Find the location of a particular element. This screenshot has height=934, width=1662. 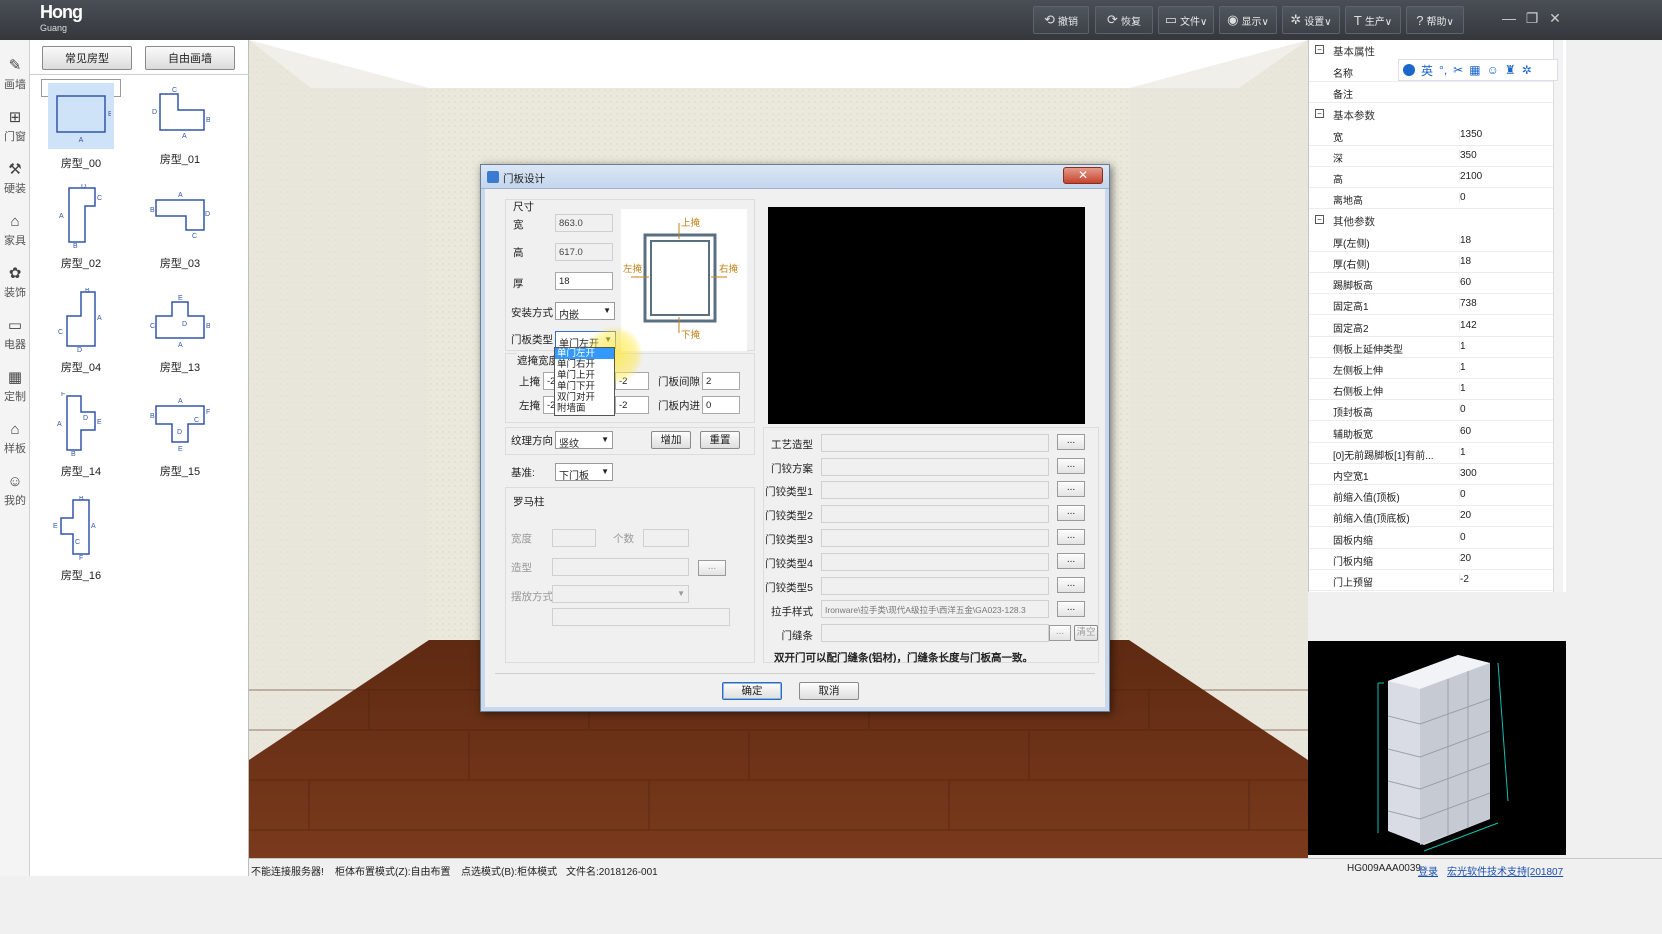

property-row: 厚(左侧) 18 is located at coordinates (1434, 241).